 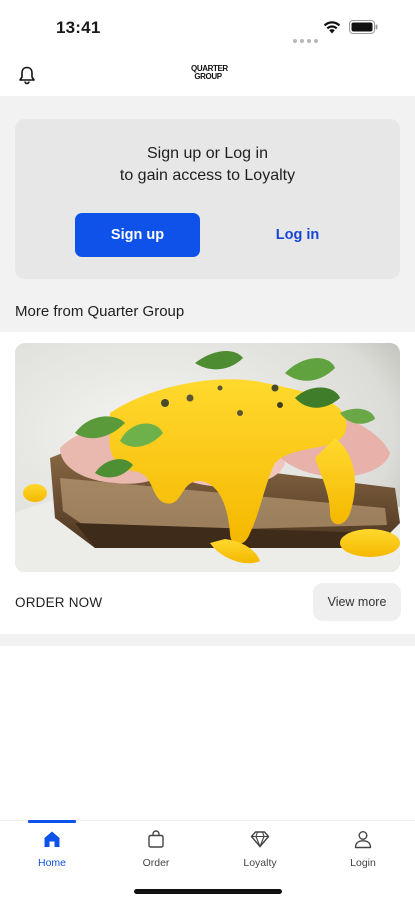 I want to click on brand-logo: QUARTER GROUP, so click(x=209, y=73).